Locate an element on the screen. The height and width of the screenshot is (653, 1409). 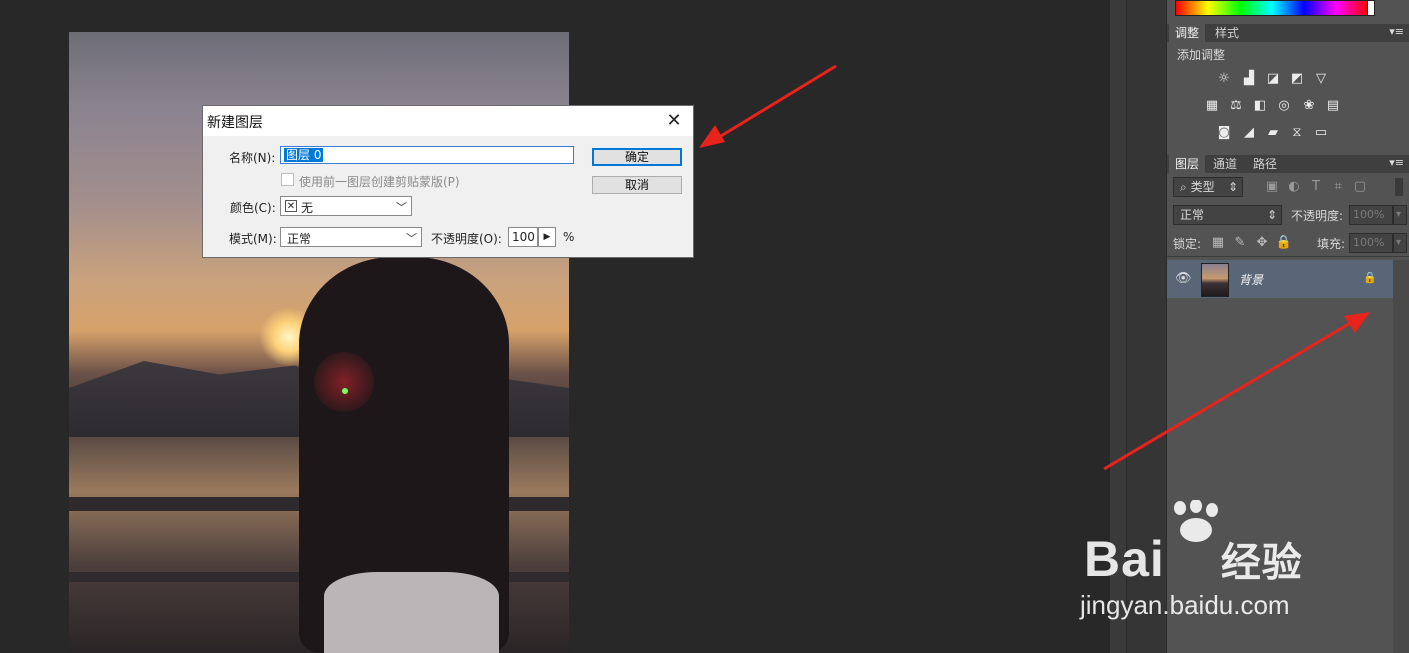
gradient-map-icon: ▭ is located at coordinates (1321, 133).